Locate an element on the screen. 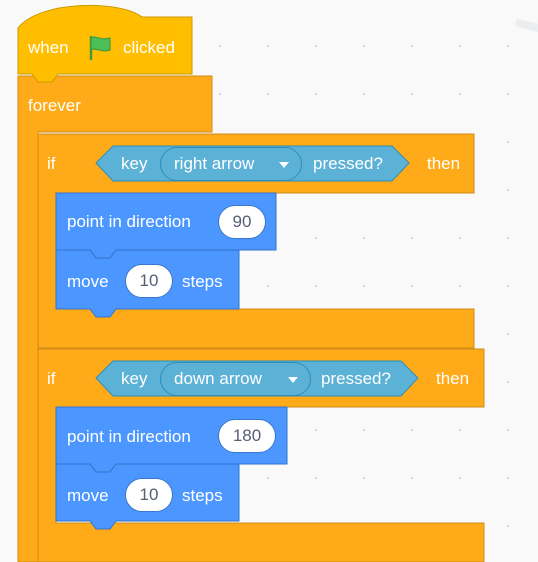 This screenshot has height=562, width=538. move-label-2: move is located at coordinates (88, 495).